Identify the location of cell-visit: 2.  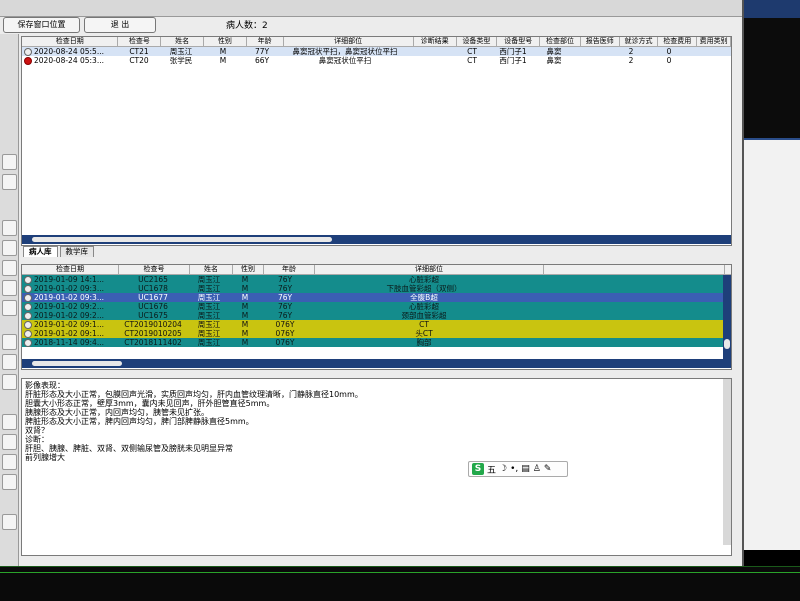
(631, 60).